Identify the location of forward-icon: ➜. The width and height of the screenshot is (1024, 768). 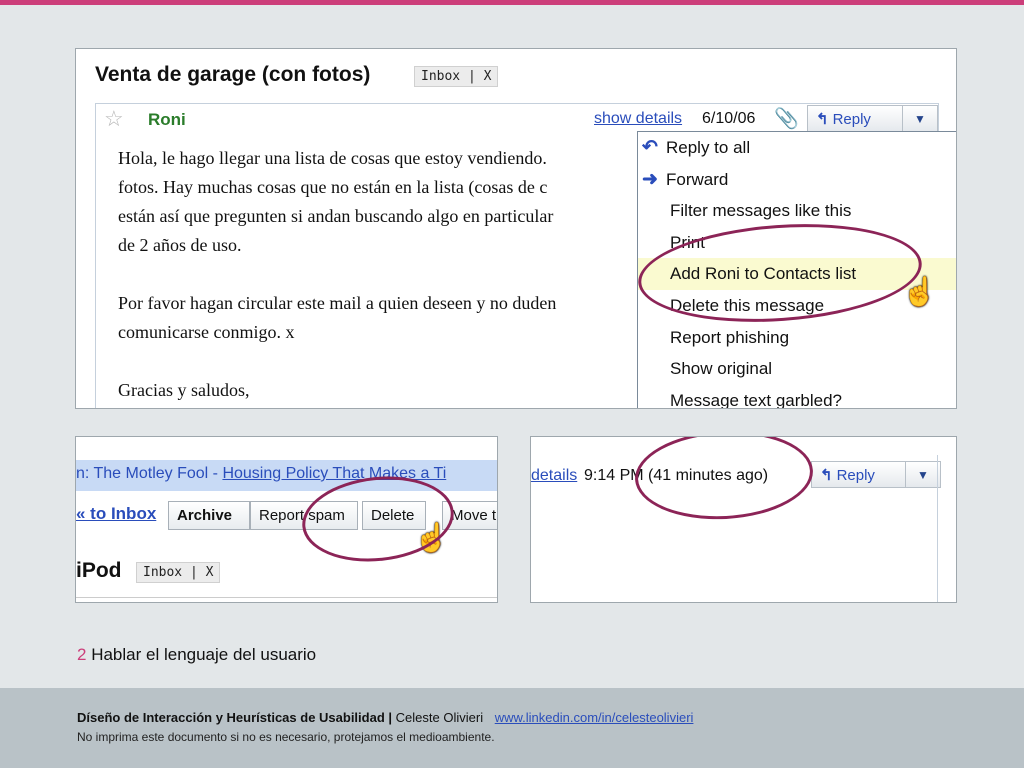
(650, 179).